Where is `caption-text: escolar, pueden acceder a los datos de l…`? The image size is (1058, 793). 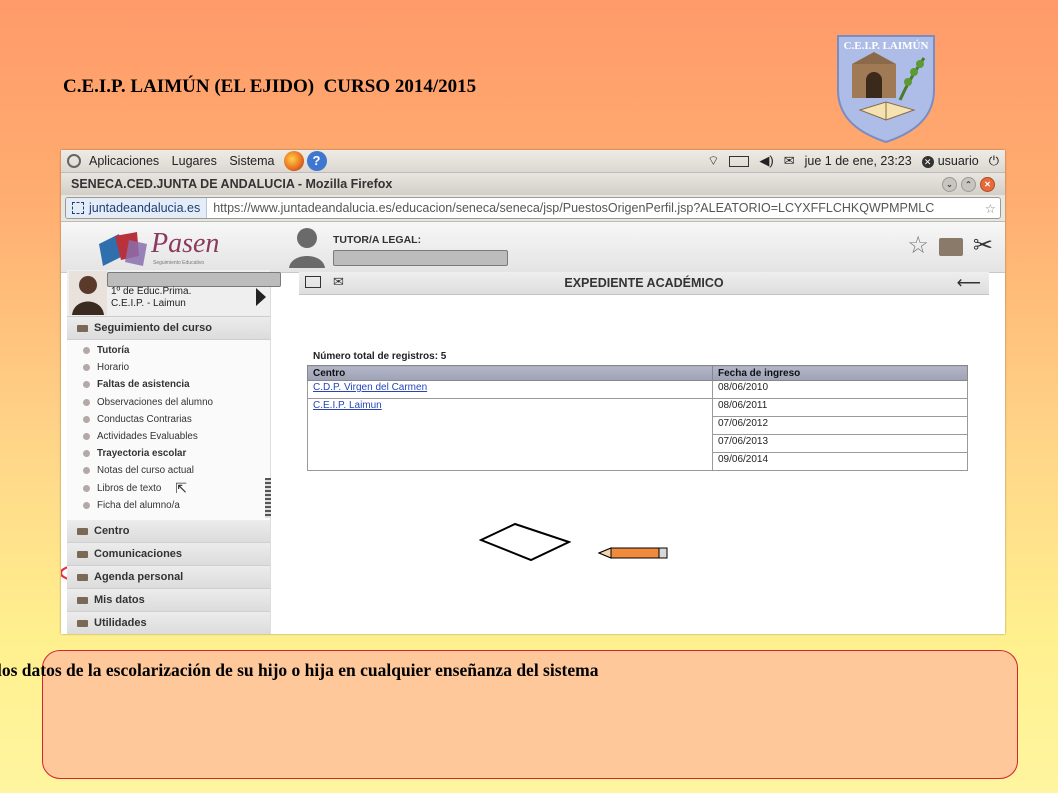
caption-text: escolar, pueden acceder a los datos de l… is located at coordinates (299, 670).